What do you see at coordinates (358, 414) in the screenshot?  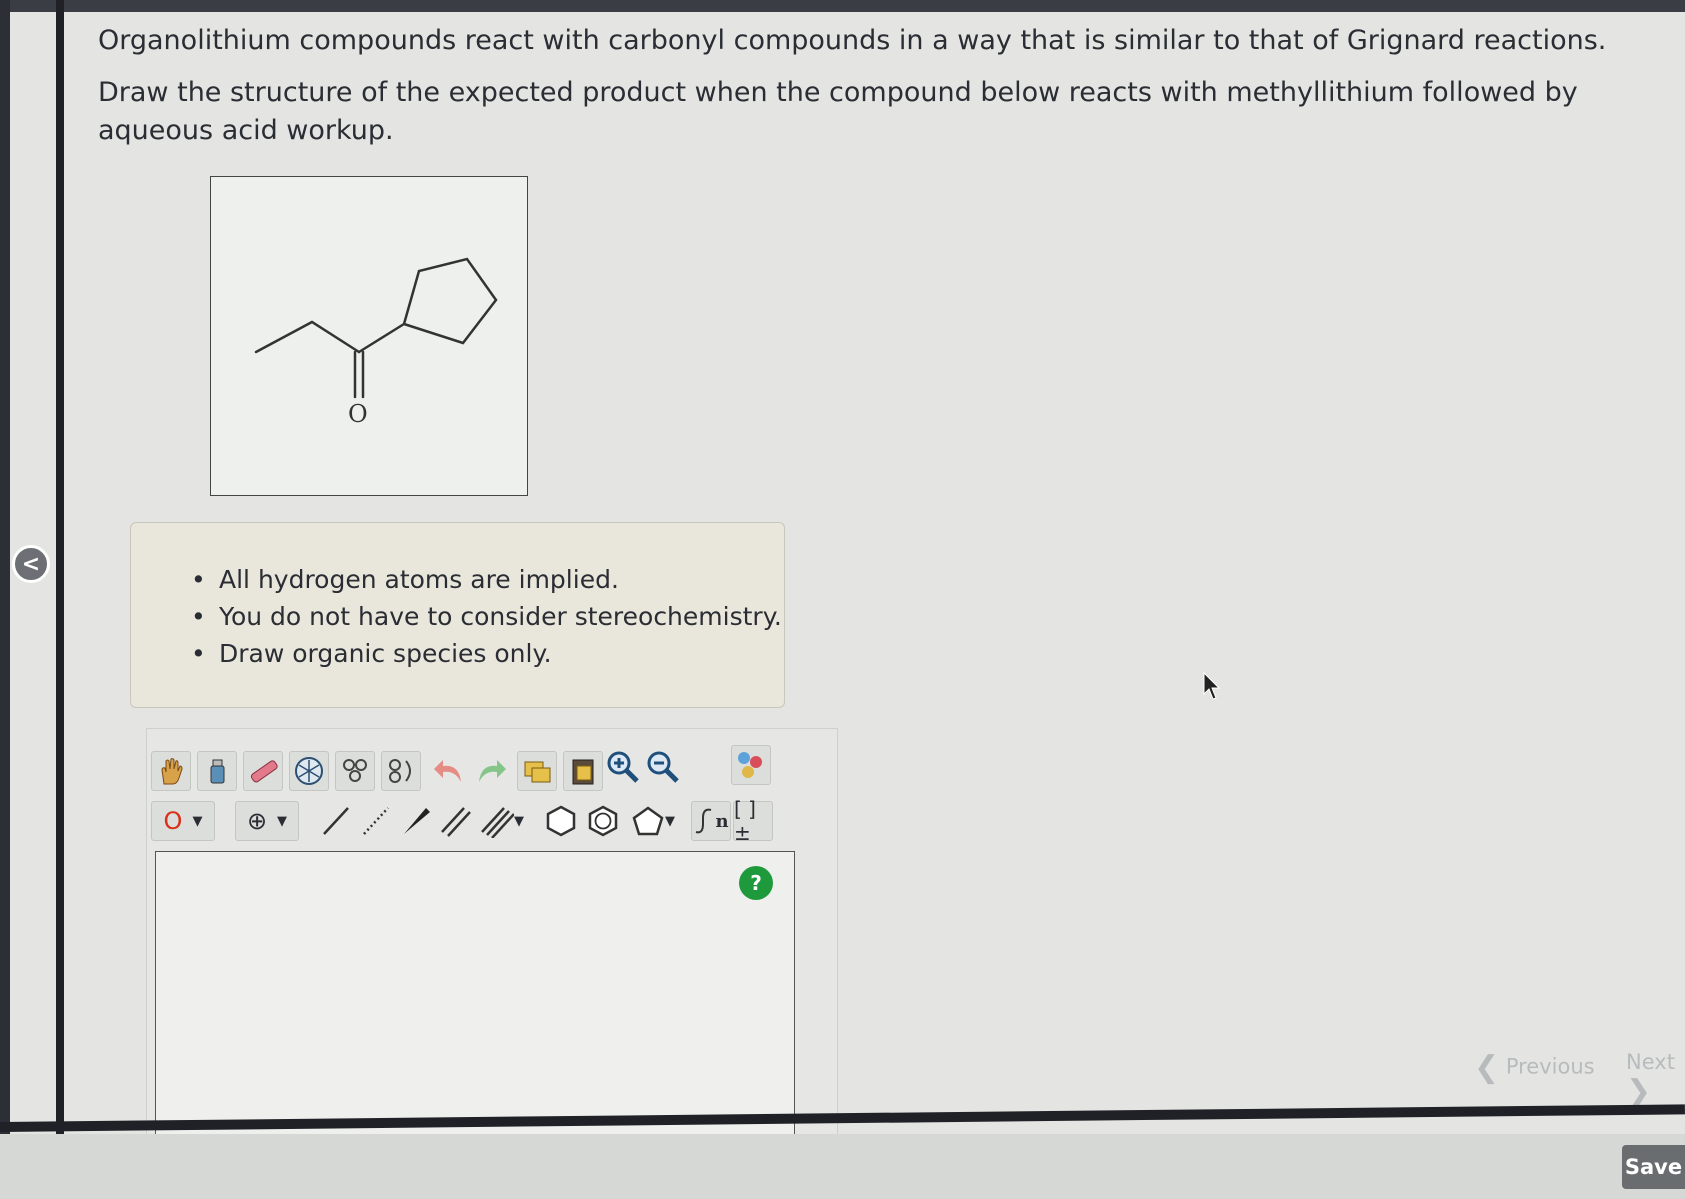 I see `oxygen-label: O` at bounding box center [358, 414].